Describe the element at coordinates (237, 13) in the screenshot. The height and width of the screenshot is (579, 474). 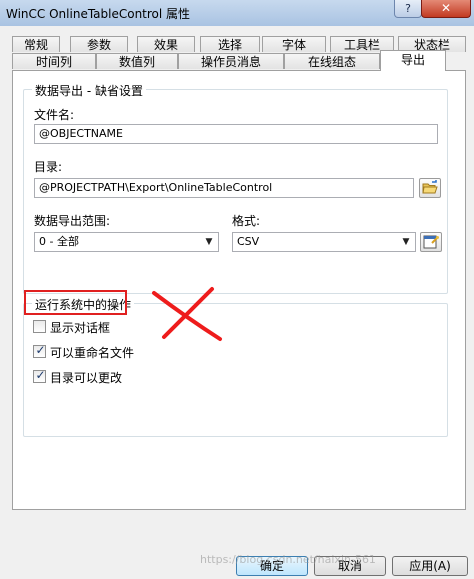
I see `title-bar: WinCC OnlineTableControl 属性 ? ✕` at that location.